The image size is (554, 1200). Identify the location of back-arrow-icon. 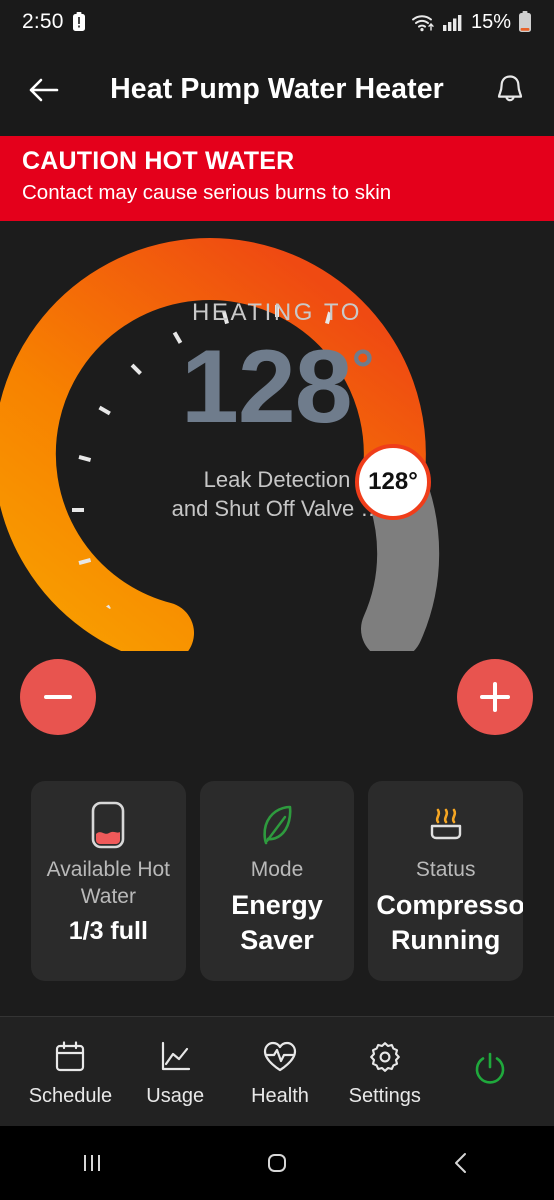
(44, 90).